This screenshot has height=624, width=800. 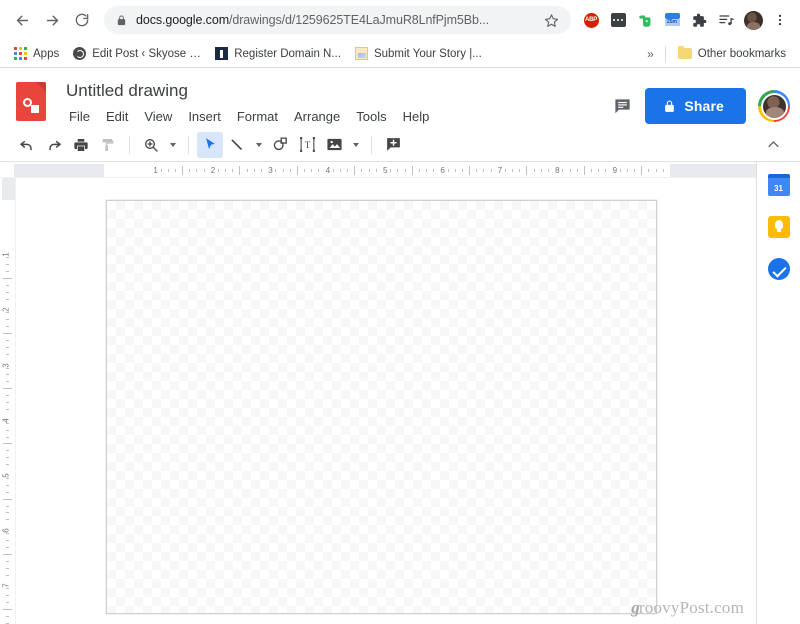 What do you see at coordinates (213, 170) in the screenshot?
I see `ruler-number-h: 2` at bounding box center [213, 170].